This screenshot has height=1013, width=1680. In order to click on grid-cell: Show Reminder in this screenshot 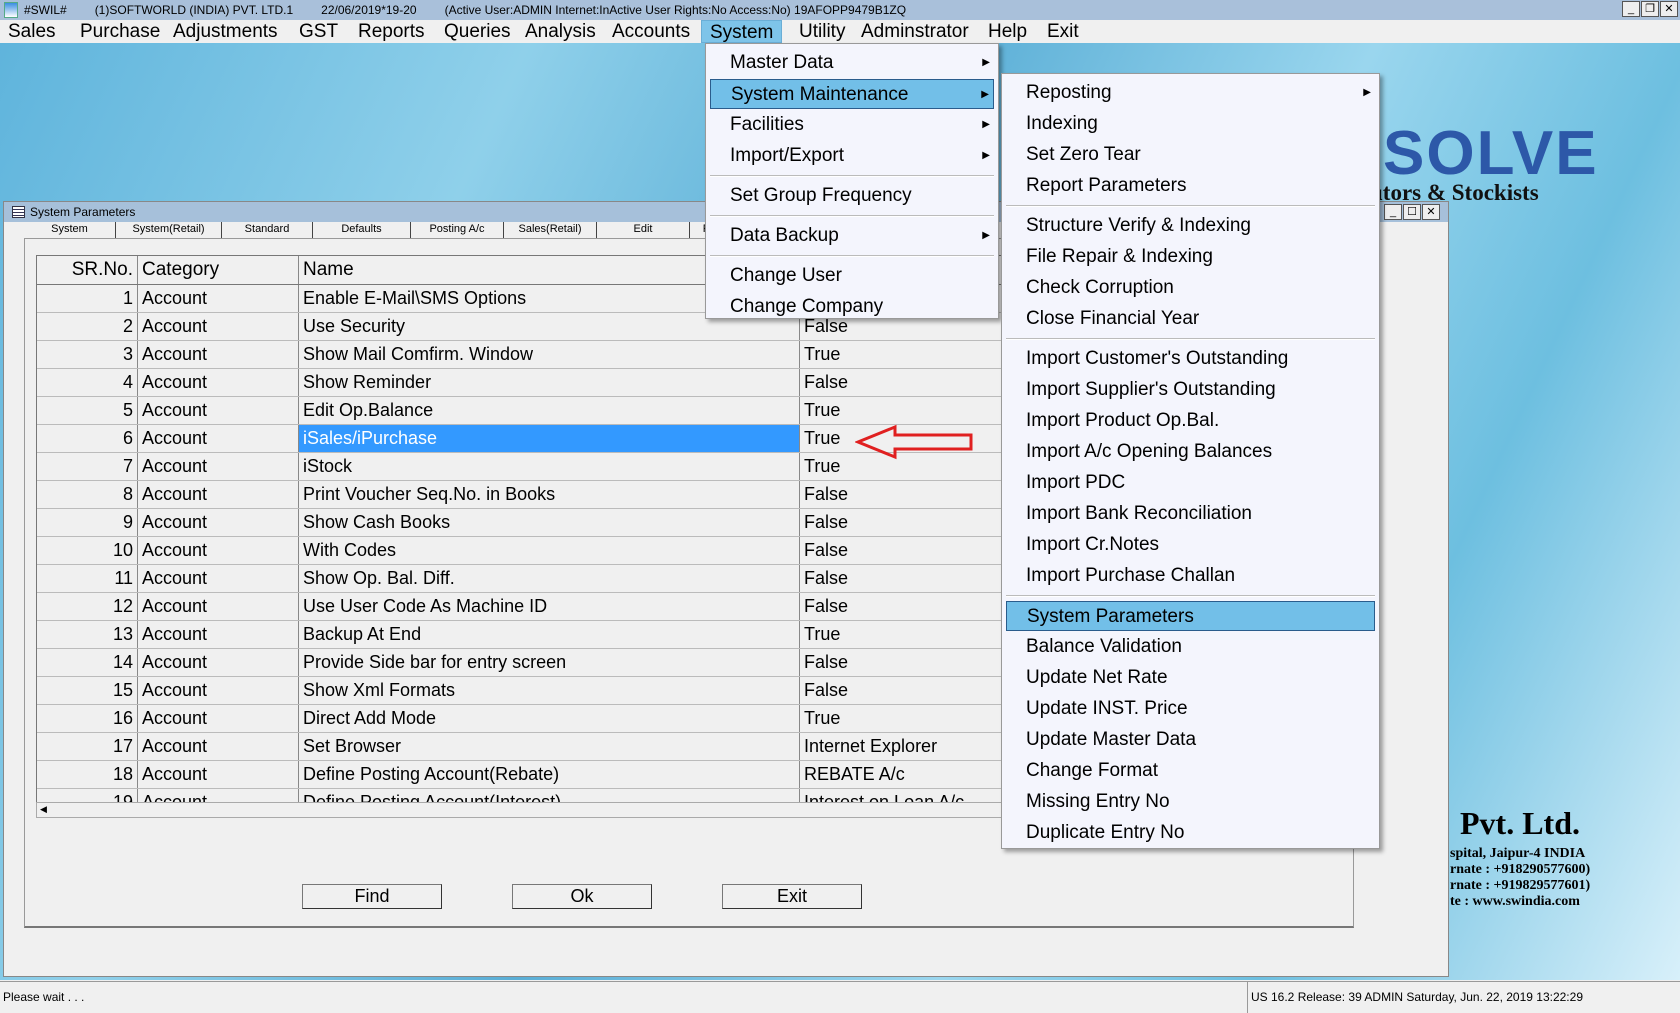, I will do `click(549, 382)`.